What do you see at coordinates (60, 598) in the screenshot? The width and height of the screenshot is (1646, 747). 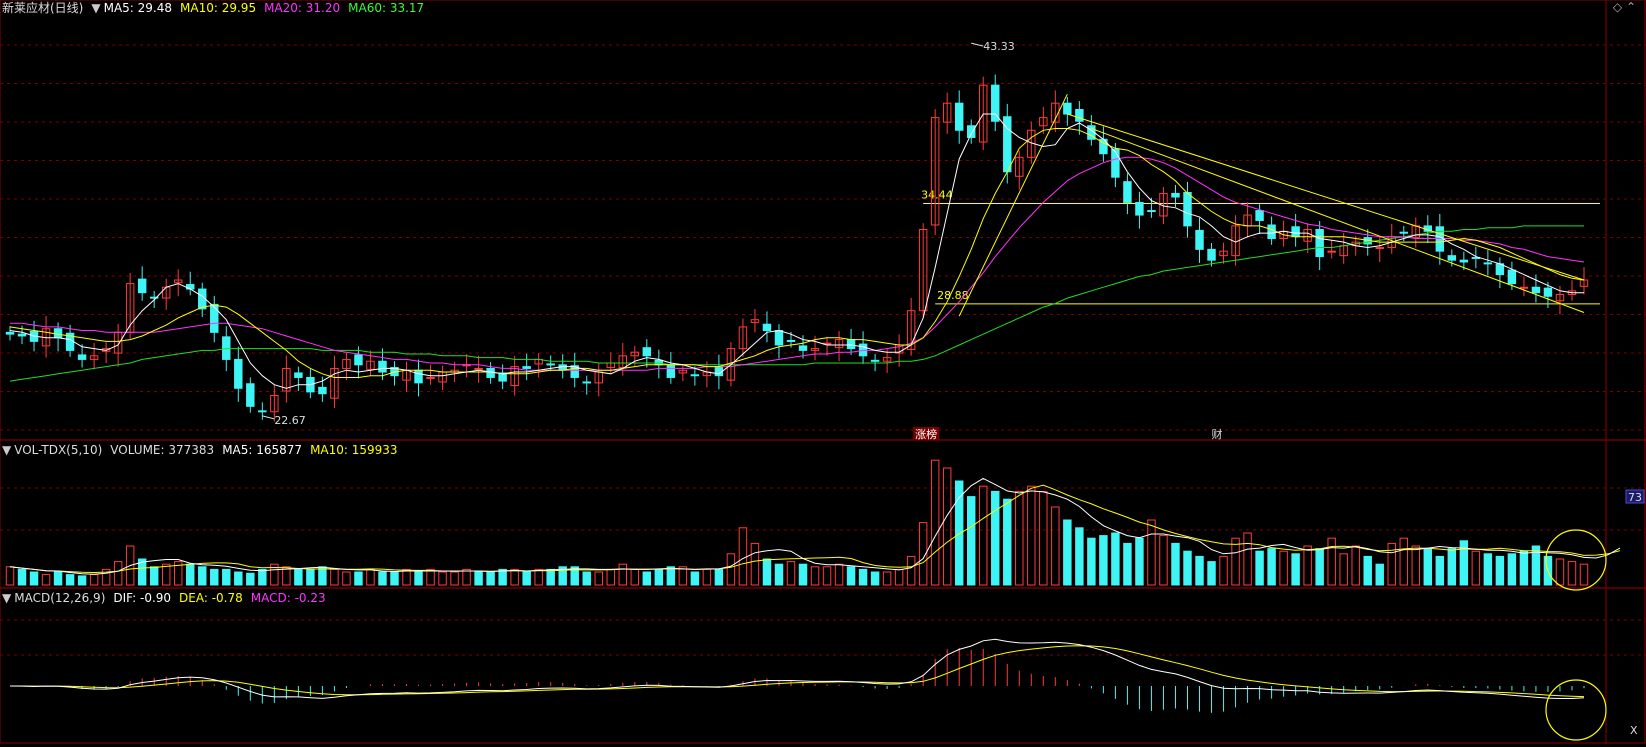 I see `macd-name: MACD(12,26,9)` at bounding box center [60, 598].